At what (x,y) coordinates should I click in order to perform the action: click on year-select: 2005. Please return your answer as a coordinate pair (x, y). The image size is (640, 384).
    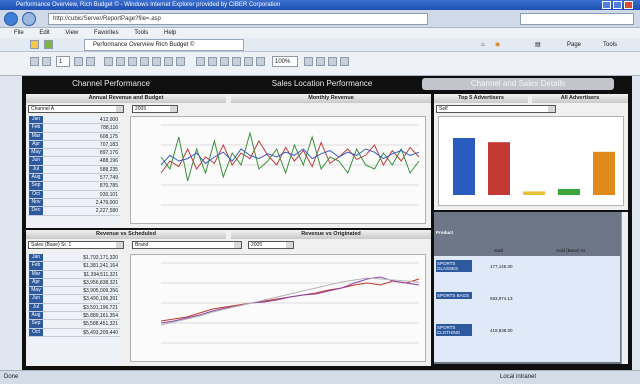
    Looking at the image, I should click on (155, 109).